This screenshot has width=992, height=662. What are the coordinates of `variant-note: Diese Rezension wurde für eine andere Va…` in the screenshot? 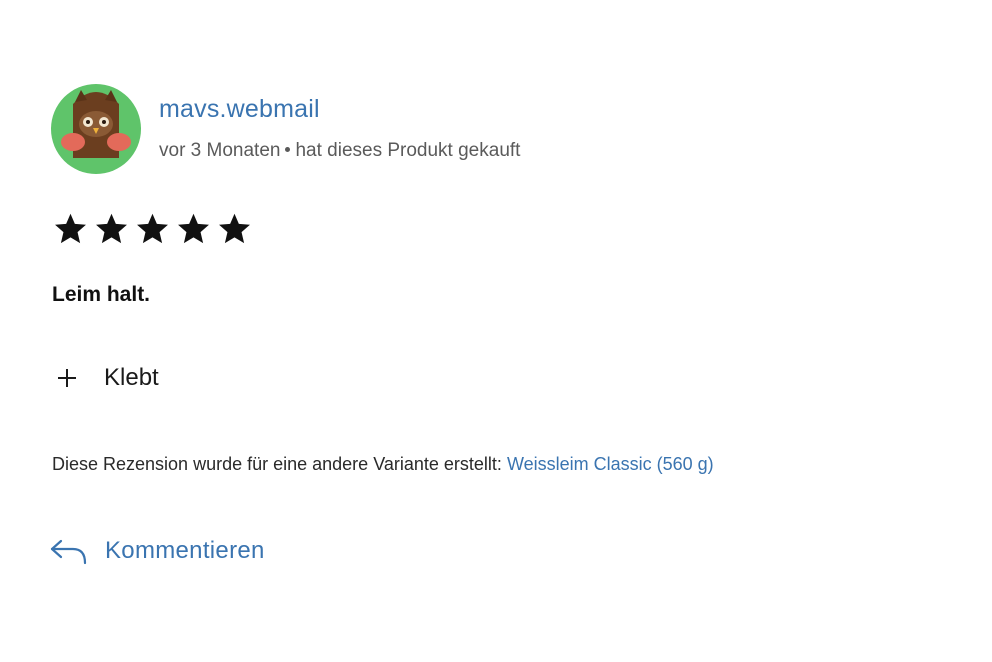 It's located at (383, 464).